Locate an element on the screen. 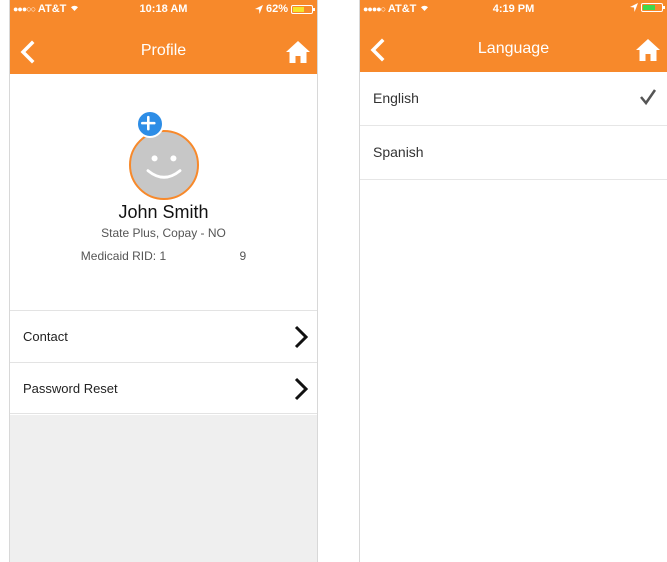 The width and height of the screenshot is (667, 562). language-option-english: English is located at coordinates (513, 99).